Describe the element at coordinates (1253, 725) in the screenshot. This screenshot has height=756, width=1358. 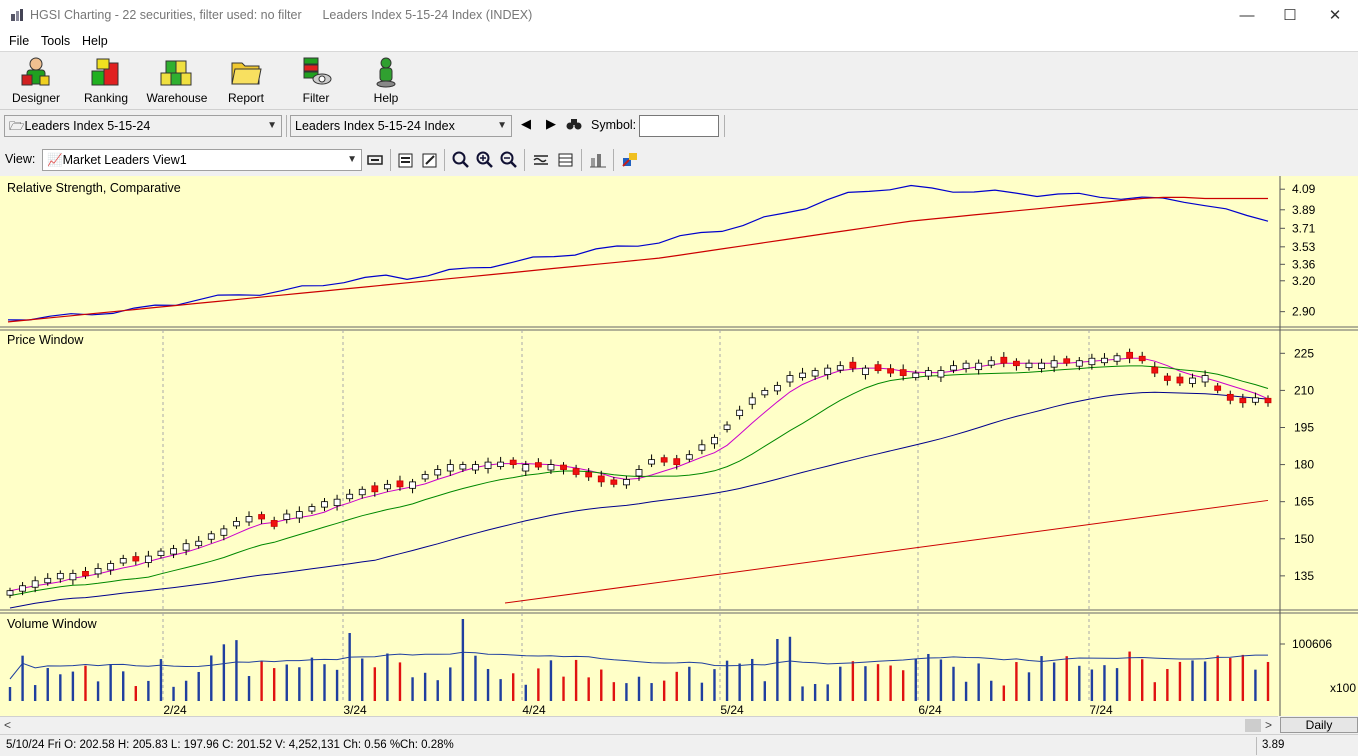
I see `scroll-thumb` at that location.